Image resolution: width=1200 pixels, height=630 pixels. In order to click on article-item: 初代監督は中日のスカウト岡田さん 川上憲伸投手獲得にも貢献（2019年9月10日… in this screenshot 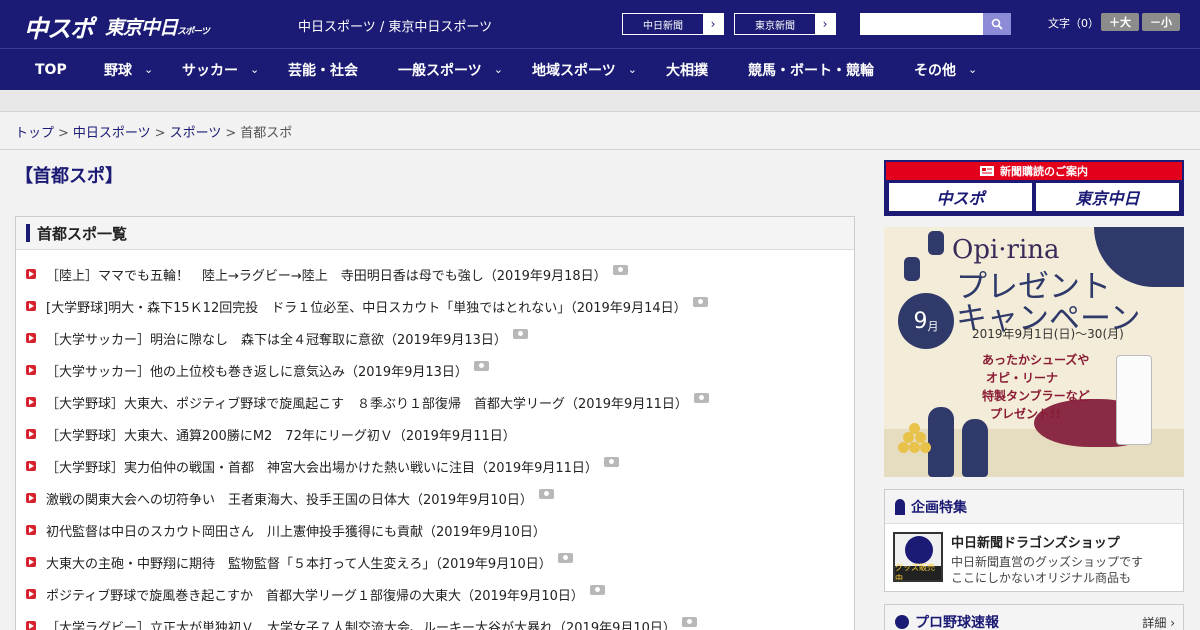, I will do `click(435, 530)`.